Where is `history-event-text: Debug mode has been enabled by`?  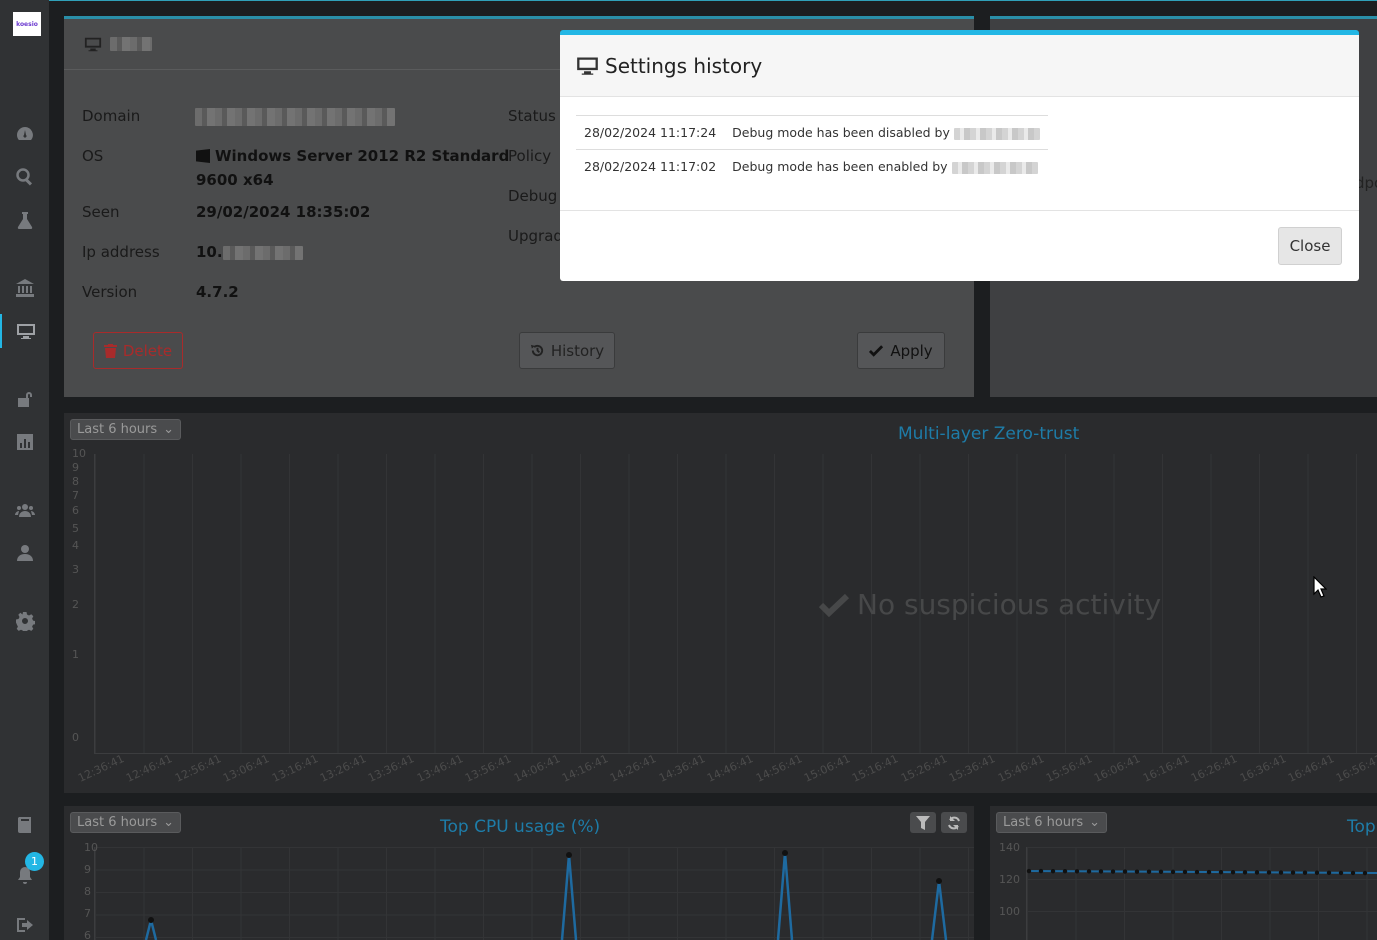
history-event-text: Debug mode has been enabled by is located at coordinates (840, 166).